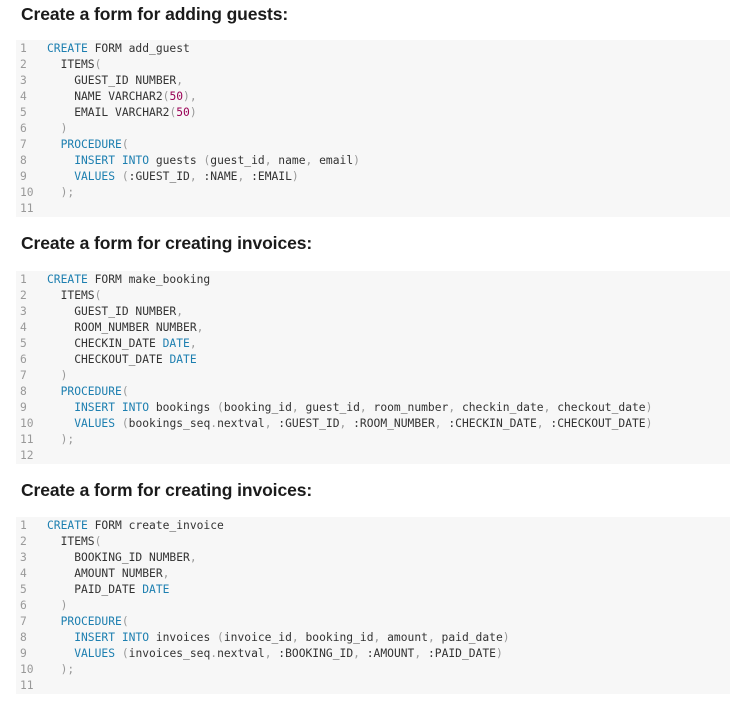  Describe the element at coordinates (241, 423) in the screenshot. I see `code-token-txt: nextval` at that location.